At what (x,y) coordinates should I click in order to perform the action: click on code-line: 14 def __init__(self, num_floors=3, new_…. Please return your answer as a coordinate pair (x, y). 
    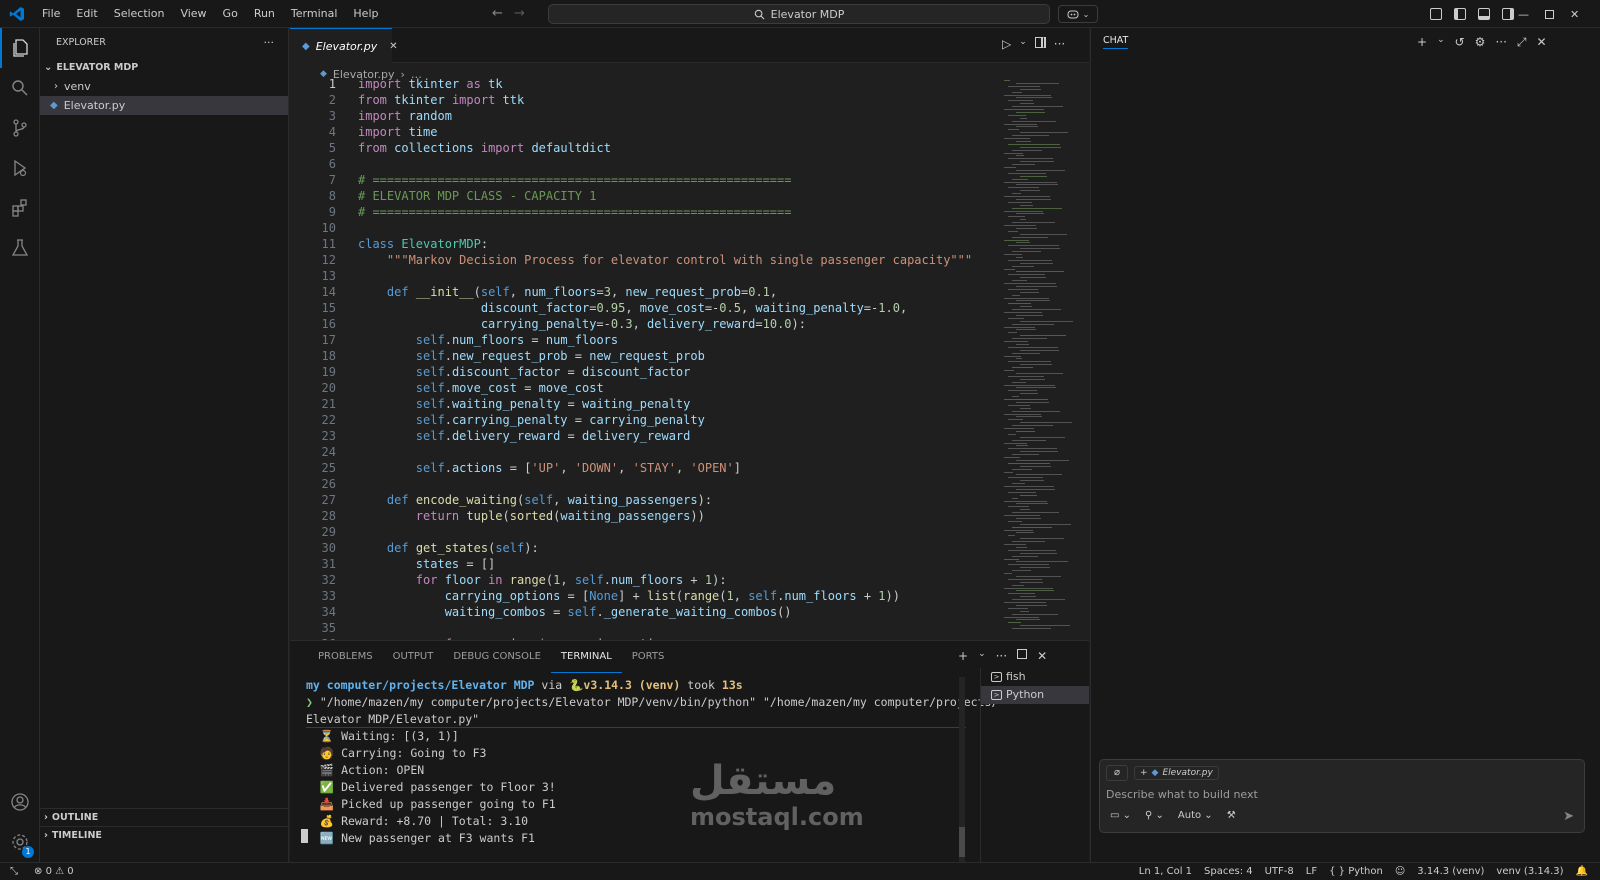
    Looking at the image, I should click on (645, 292).